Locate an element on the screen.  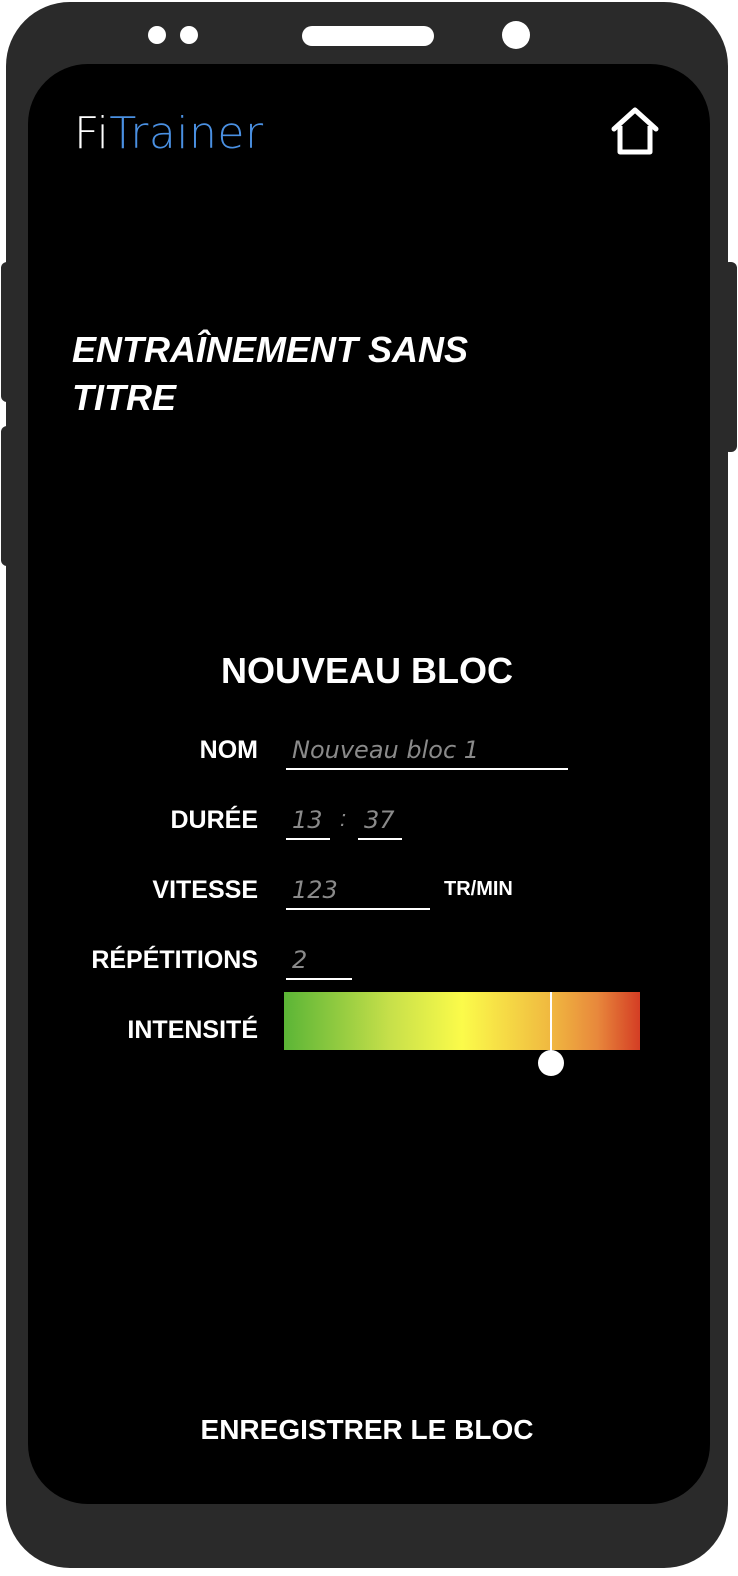
repetitions-label: RÉPÉTITIONS is located at coordinates (174, 960).